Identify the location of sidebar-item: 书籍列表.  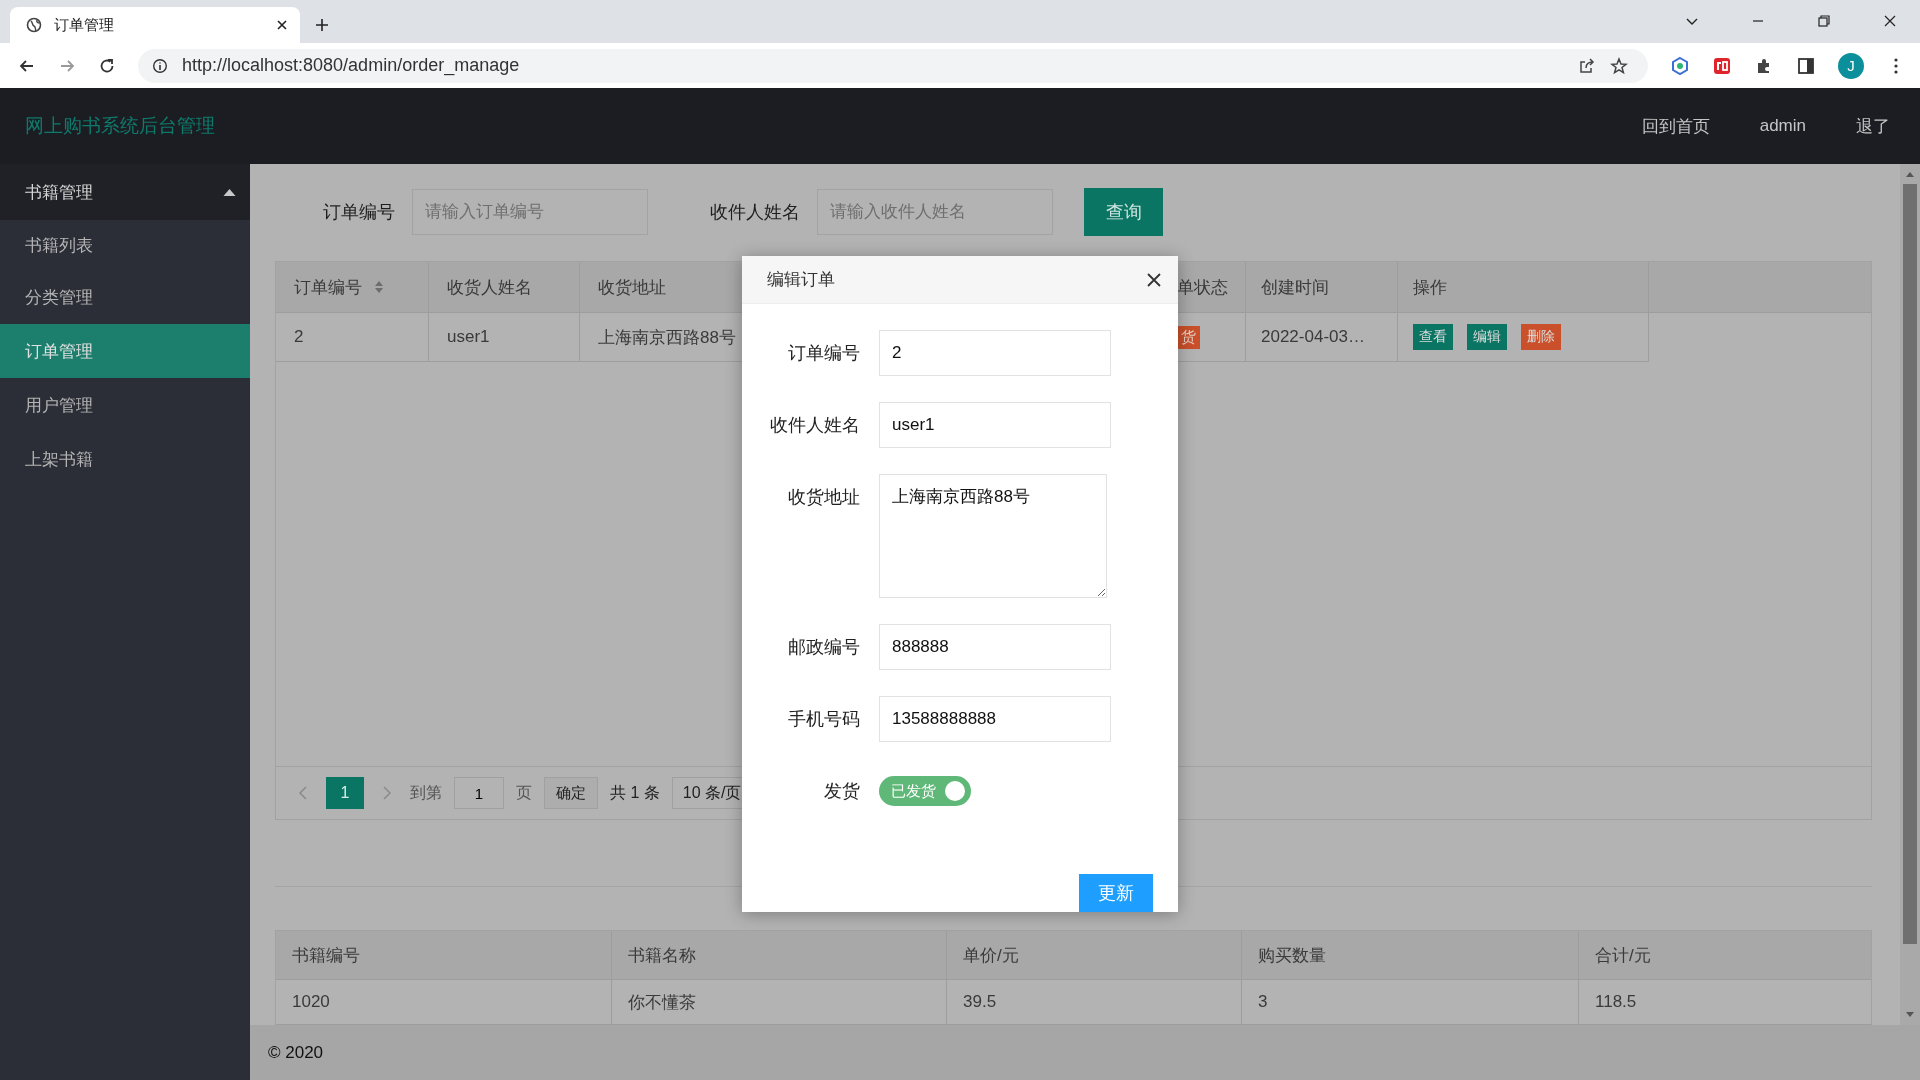
(125, 245).